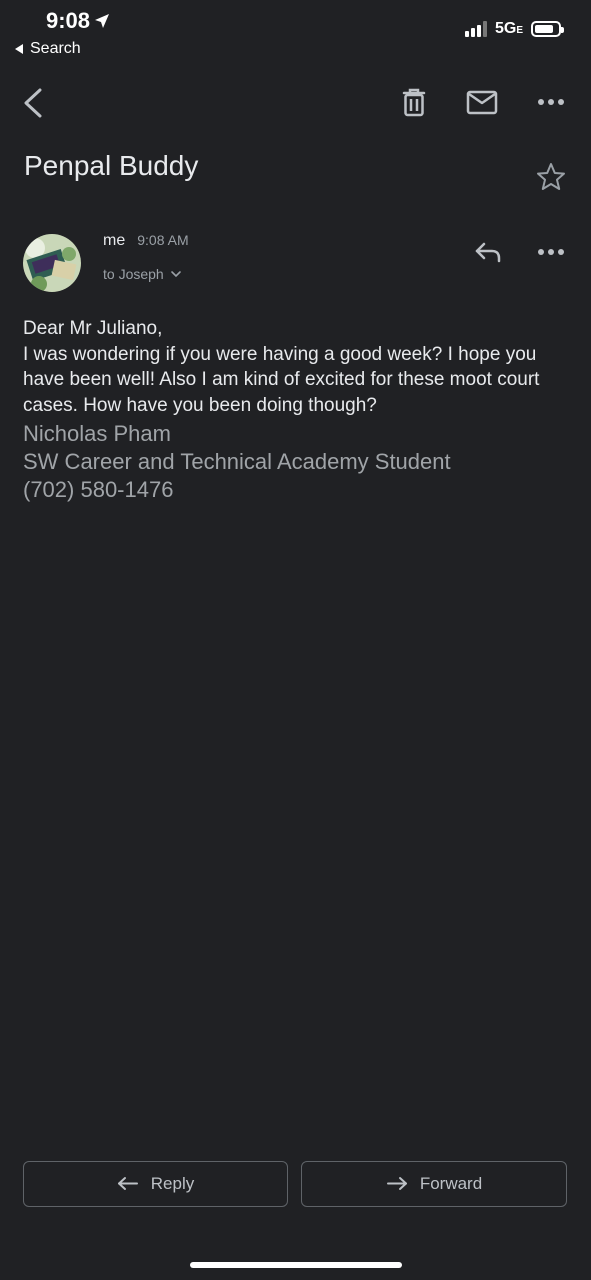 The width and height of the screenshot is (591, 1280). What do you see at coordinates (451, 1183) in the screenshot?
I see `forward-button-label: Forward` at bounding box center [451, 1183].